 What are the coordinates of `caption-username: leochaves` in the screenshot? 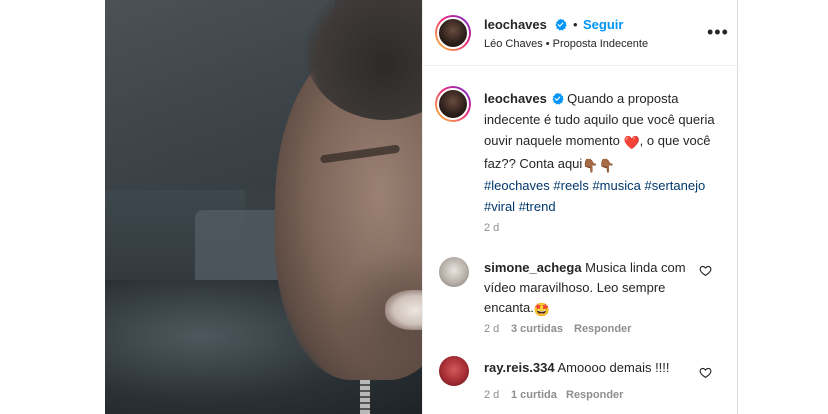 It's located at (515, 98).